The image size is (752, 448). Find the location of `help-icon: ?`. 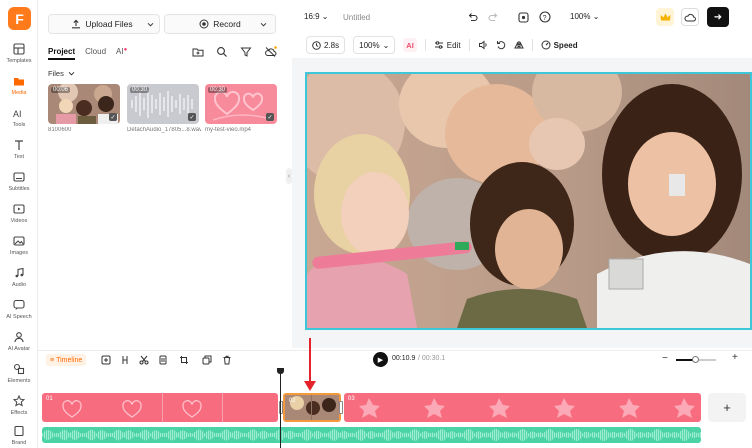

help-icon: ? is located at coordinates (545, 17).